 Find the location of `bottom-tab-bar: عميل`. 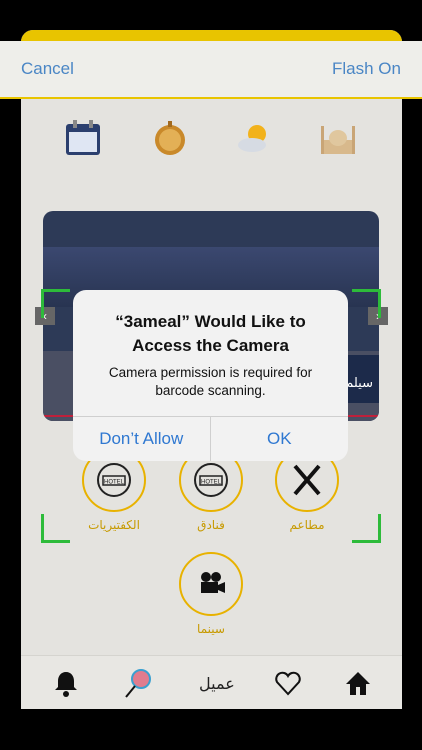

bottom-tab-bar: عميل is located at coordinates (211, 682).